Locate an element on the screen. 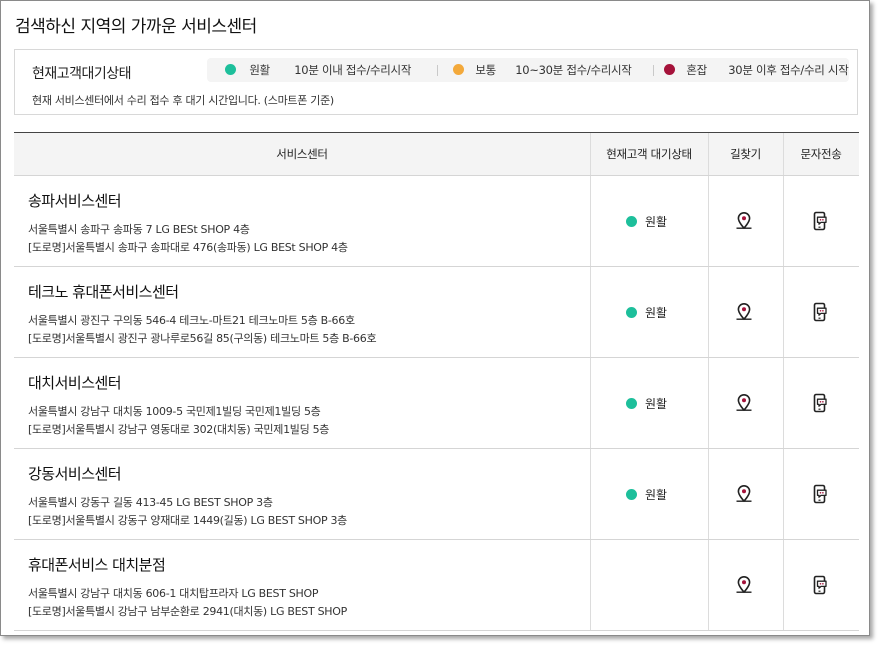  legend-note: 현재 서비스센터에서 수리 접수 후 대기 시간입니다. (스마트폰 기준) is located at coordinates (183, 100).